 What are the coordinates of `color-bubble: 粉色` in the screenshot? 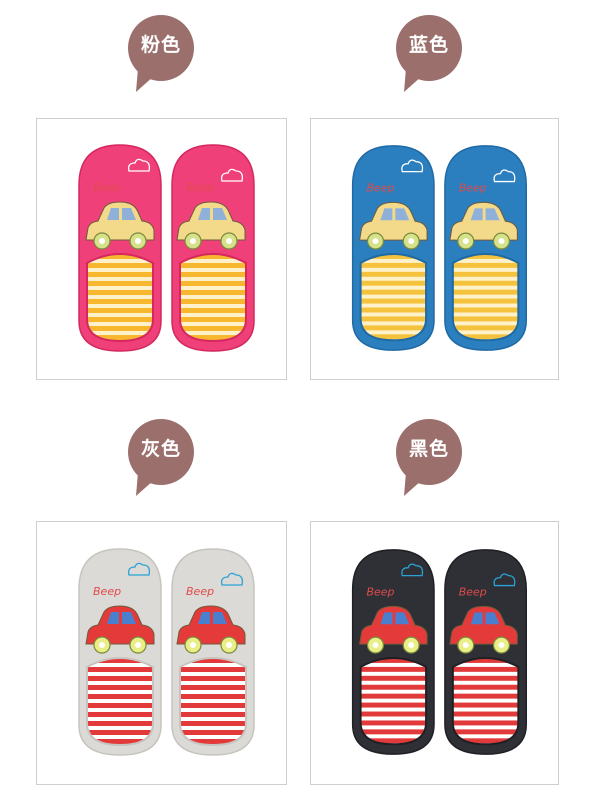 It's located at (161, 55).